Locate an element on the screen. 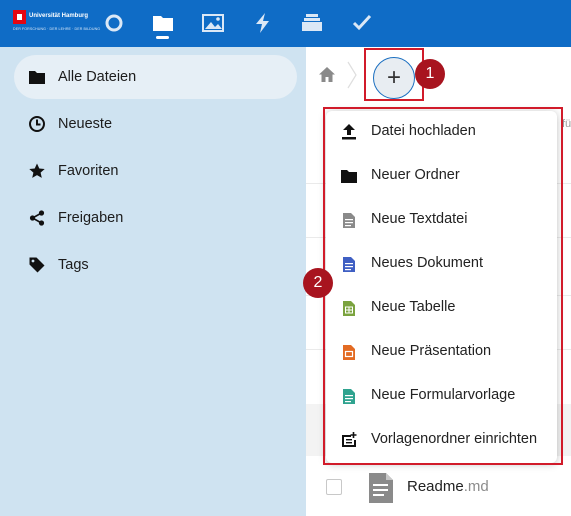  star-icon is located at coordinates (37, 171).